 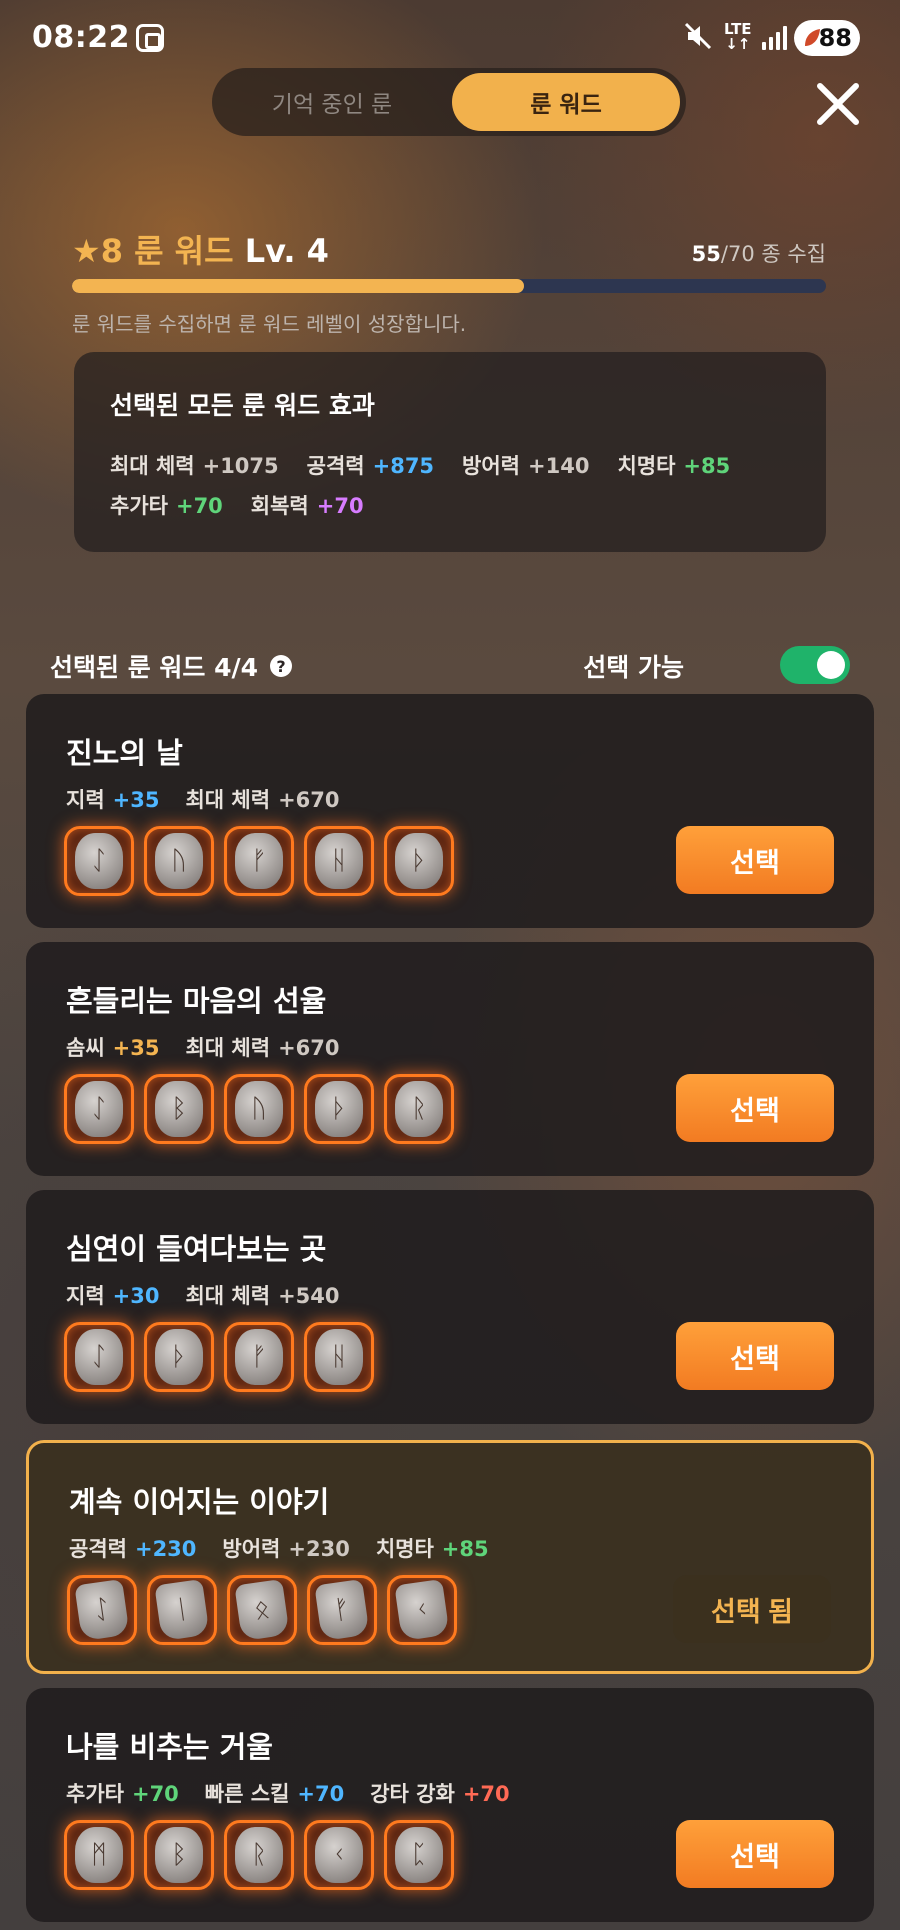 What do you see at coordinates (97, 251) in the screenshot?
I see `star-grade: ★8` at bounding box center [97, 251].